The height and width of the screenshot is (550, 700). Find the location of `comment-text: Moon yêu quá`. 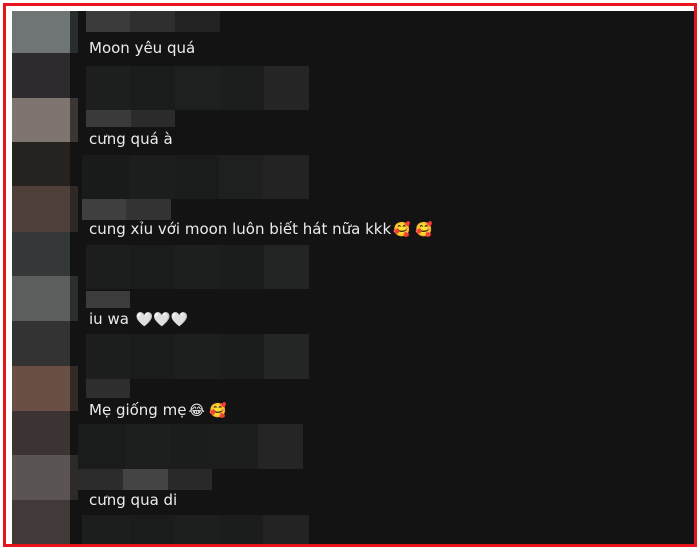

comment-text: Moon yêu quá is located at coordinates (142, 48).